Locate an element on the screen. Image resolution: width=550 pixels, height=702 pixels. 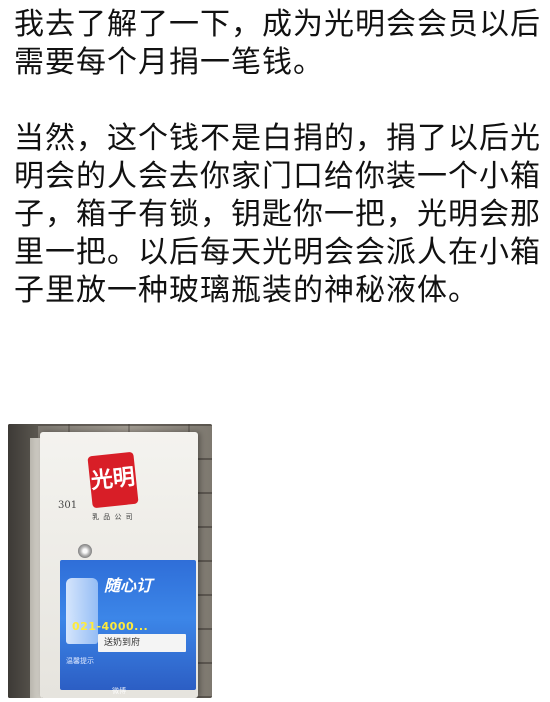
sticker-tip: 温馨提示 is located at coordinates (80, 661).